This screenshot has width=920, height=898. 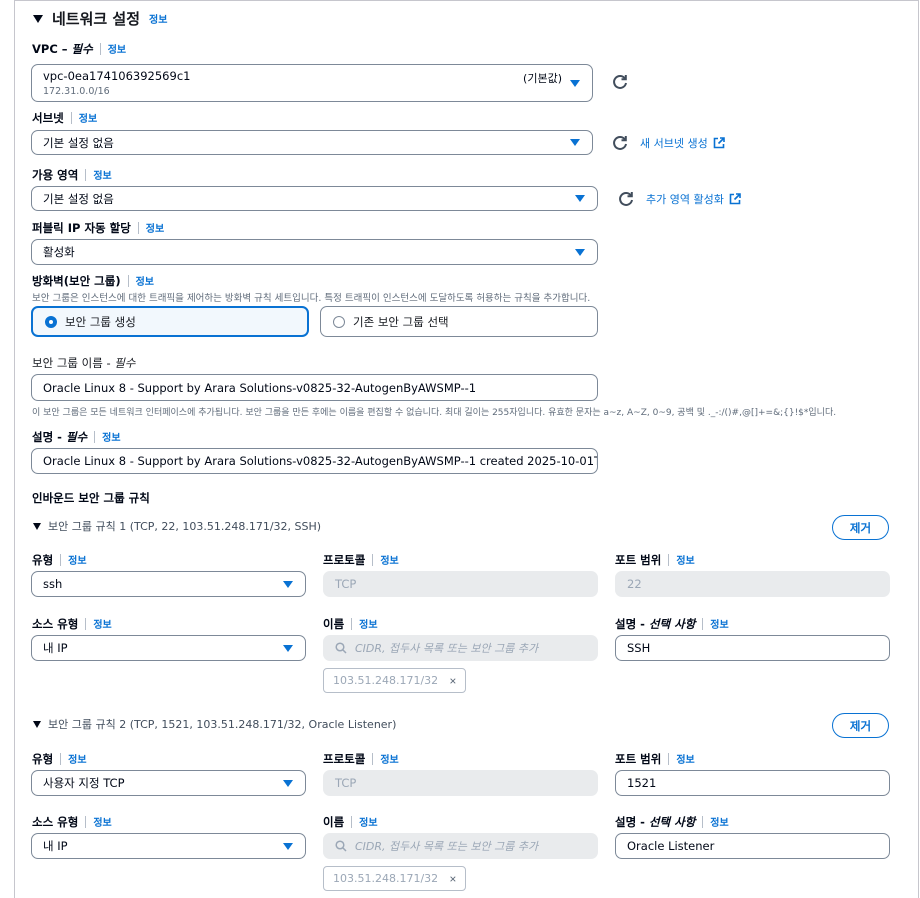 What do you see at coordinates (53, 584) in the screenshot?
I see `rule-1-type-value: ssh` at bounding box center [53, 584].